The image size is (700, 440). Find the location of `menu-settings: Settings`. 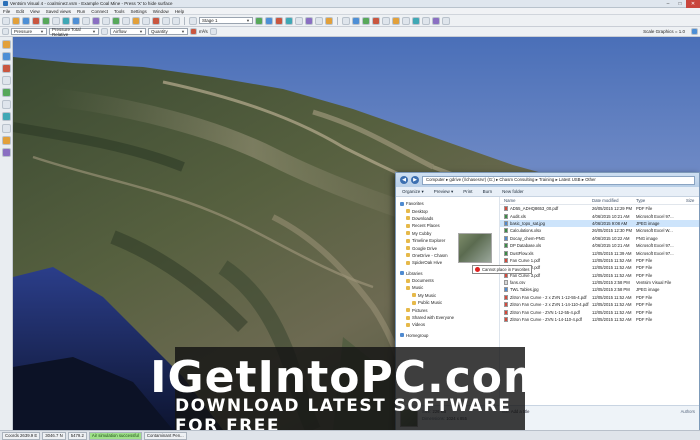

menu-settings: Settings is located at coordinates (139, 11).